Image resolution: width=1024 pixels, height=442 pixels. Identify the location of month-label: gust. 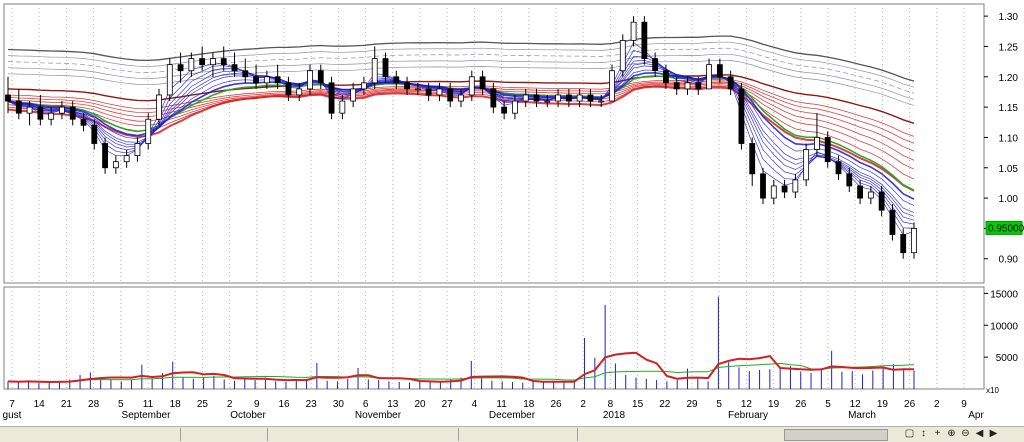
(12, 415).